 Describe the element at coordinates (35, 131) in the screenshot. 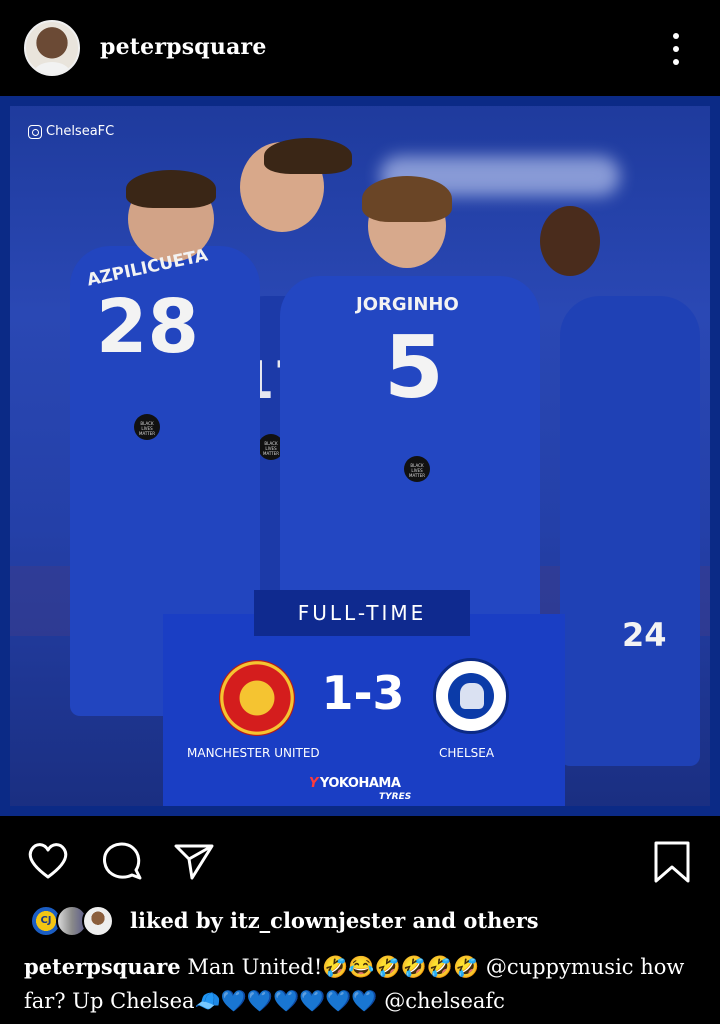

I see `instagram-icon` at that location.